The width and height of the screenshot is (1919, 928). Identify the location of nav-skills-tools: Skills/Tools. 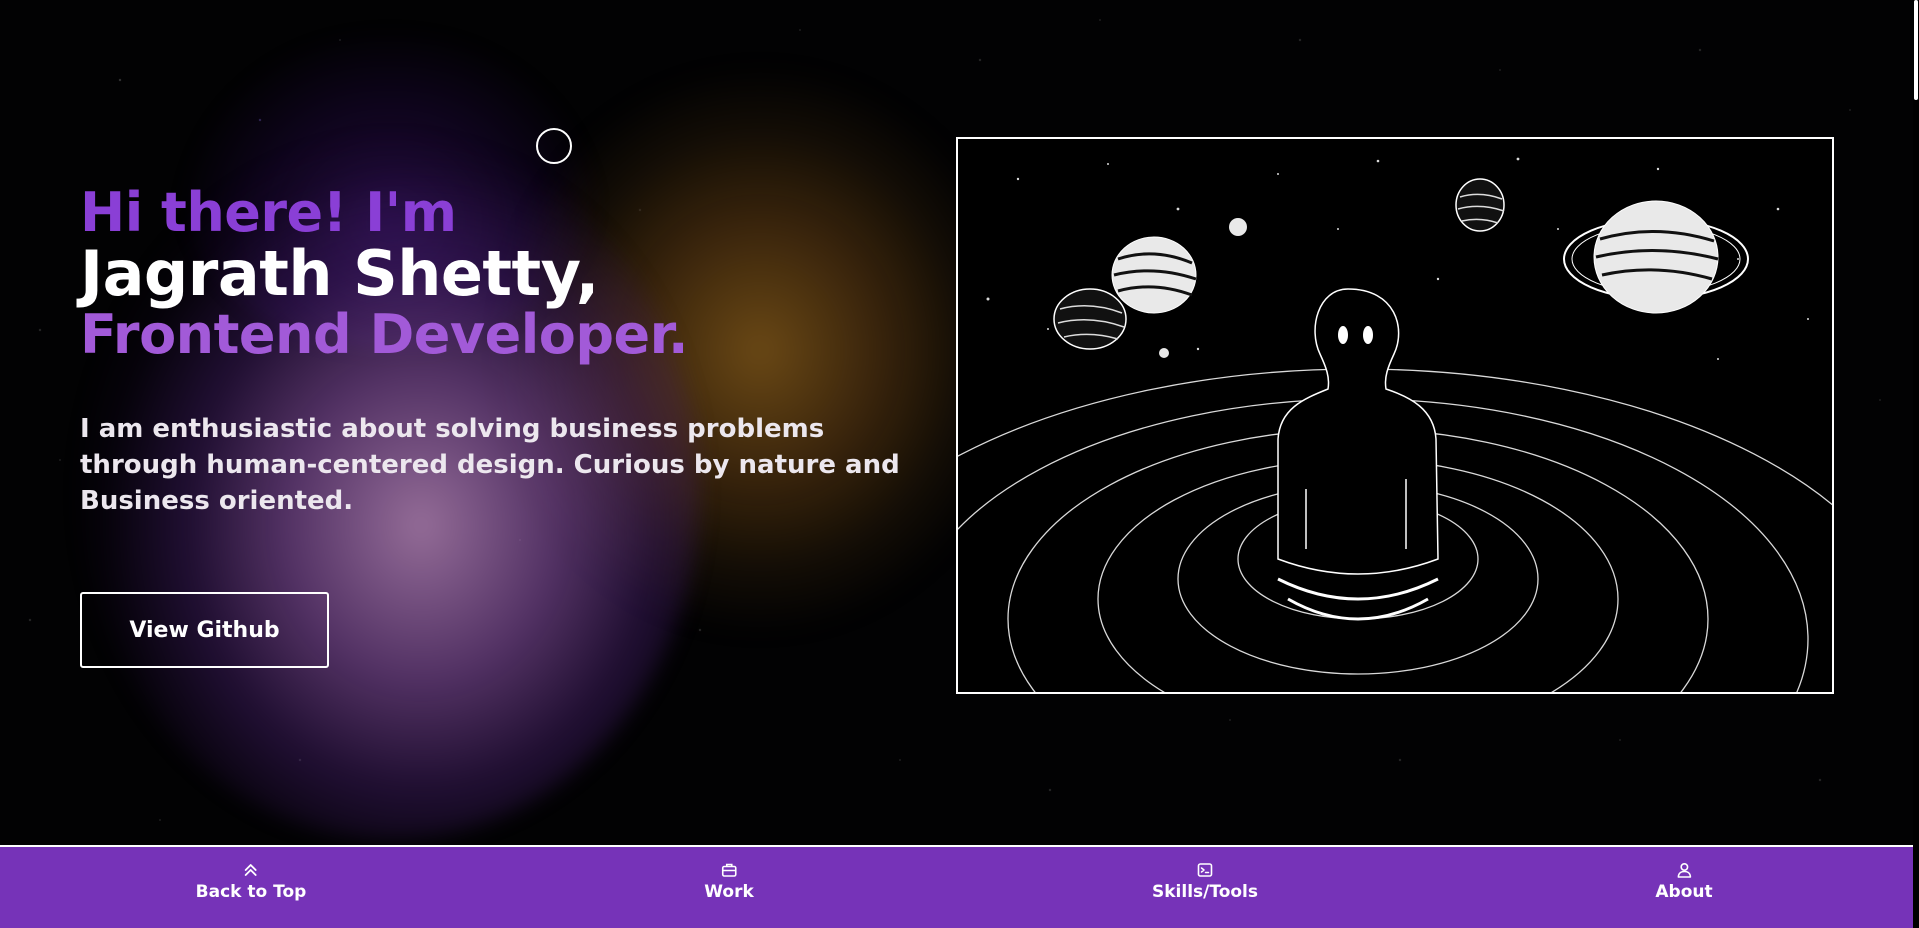
(1205, 881).